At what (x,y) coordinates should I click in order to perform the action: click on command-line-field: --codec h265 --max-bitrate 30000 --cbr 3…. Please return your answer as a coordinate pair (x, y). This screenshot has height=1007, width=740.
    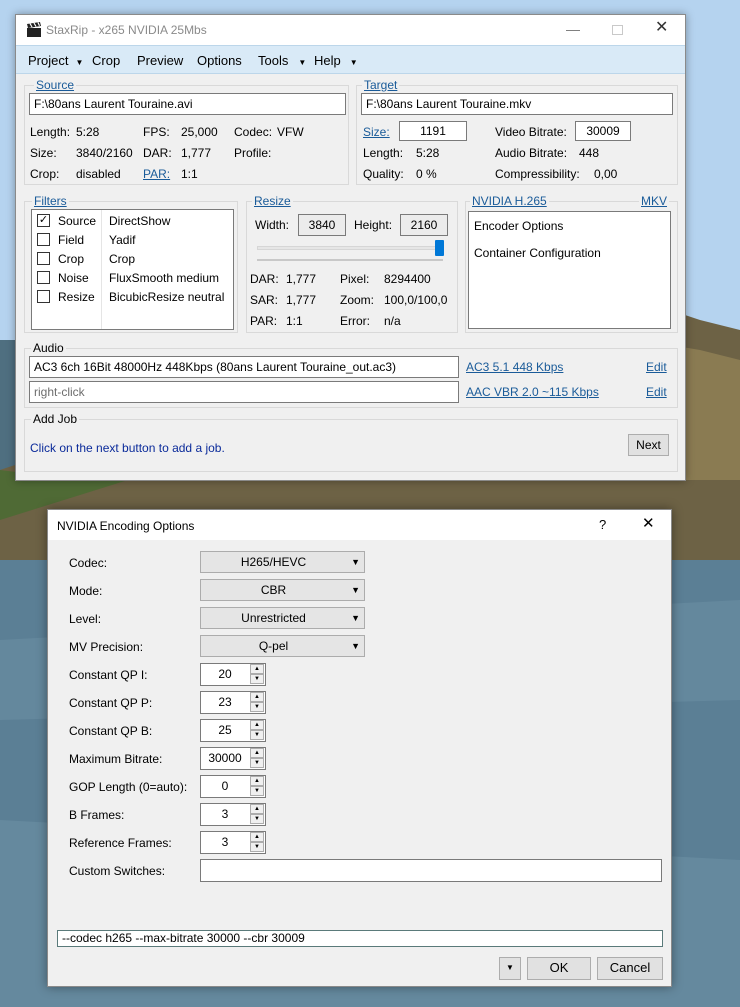
    Looking at the image, I should click on (360, 938).